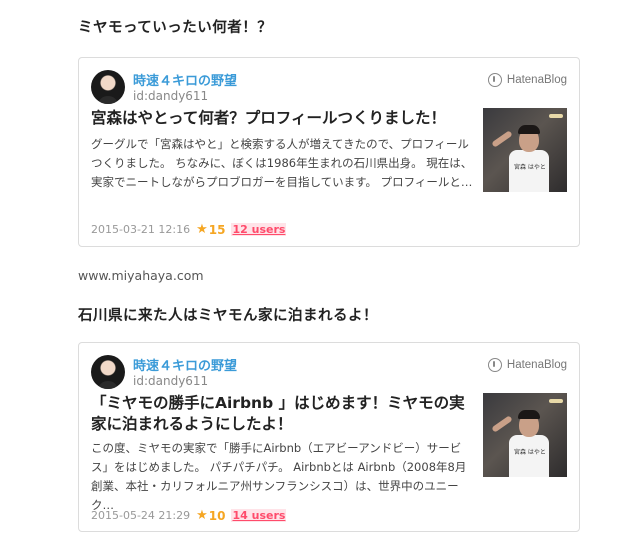 The height and width of the screenshot is (536, 640). What do you see at coordinates (141, 229) in the screenshot?
I see `entry-date: 2015-03-21 12:16` at bounding box center [141, 229].